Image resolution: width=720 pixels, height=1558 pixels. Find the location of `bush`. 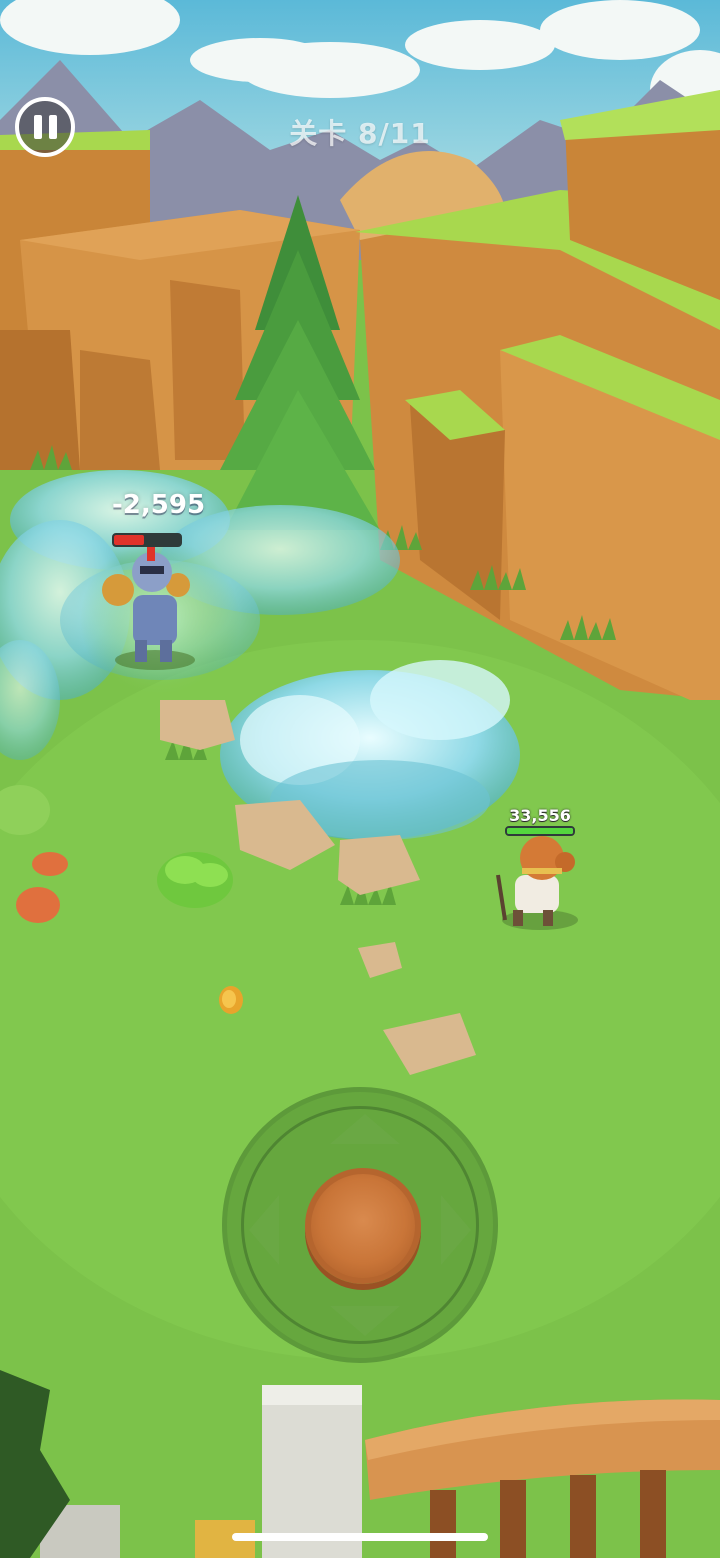

bush is located at coordinates (195, 880).